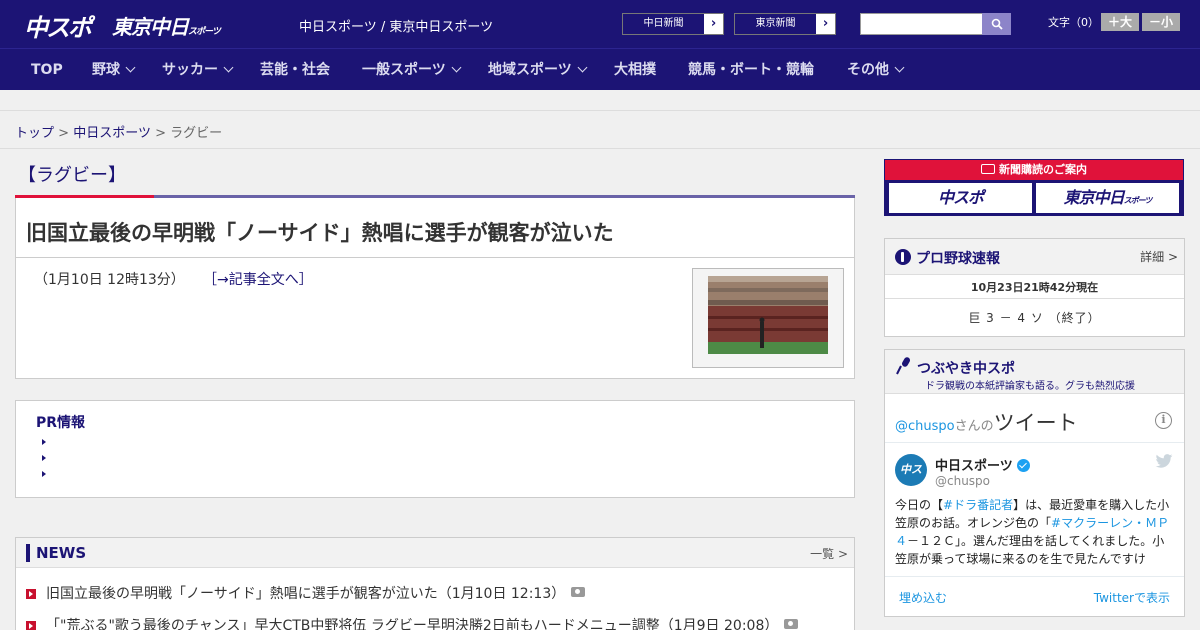  I want to click on subscription-tokyo-text: 東京中日, so click(1094, 197).